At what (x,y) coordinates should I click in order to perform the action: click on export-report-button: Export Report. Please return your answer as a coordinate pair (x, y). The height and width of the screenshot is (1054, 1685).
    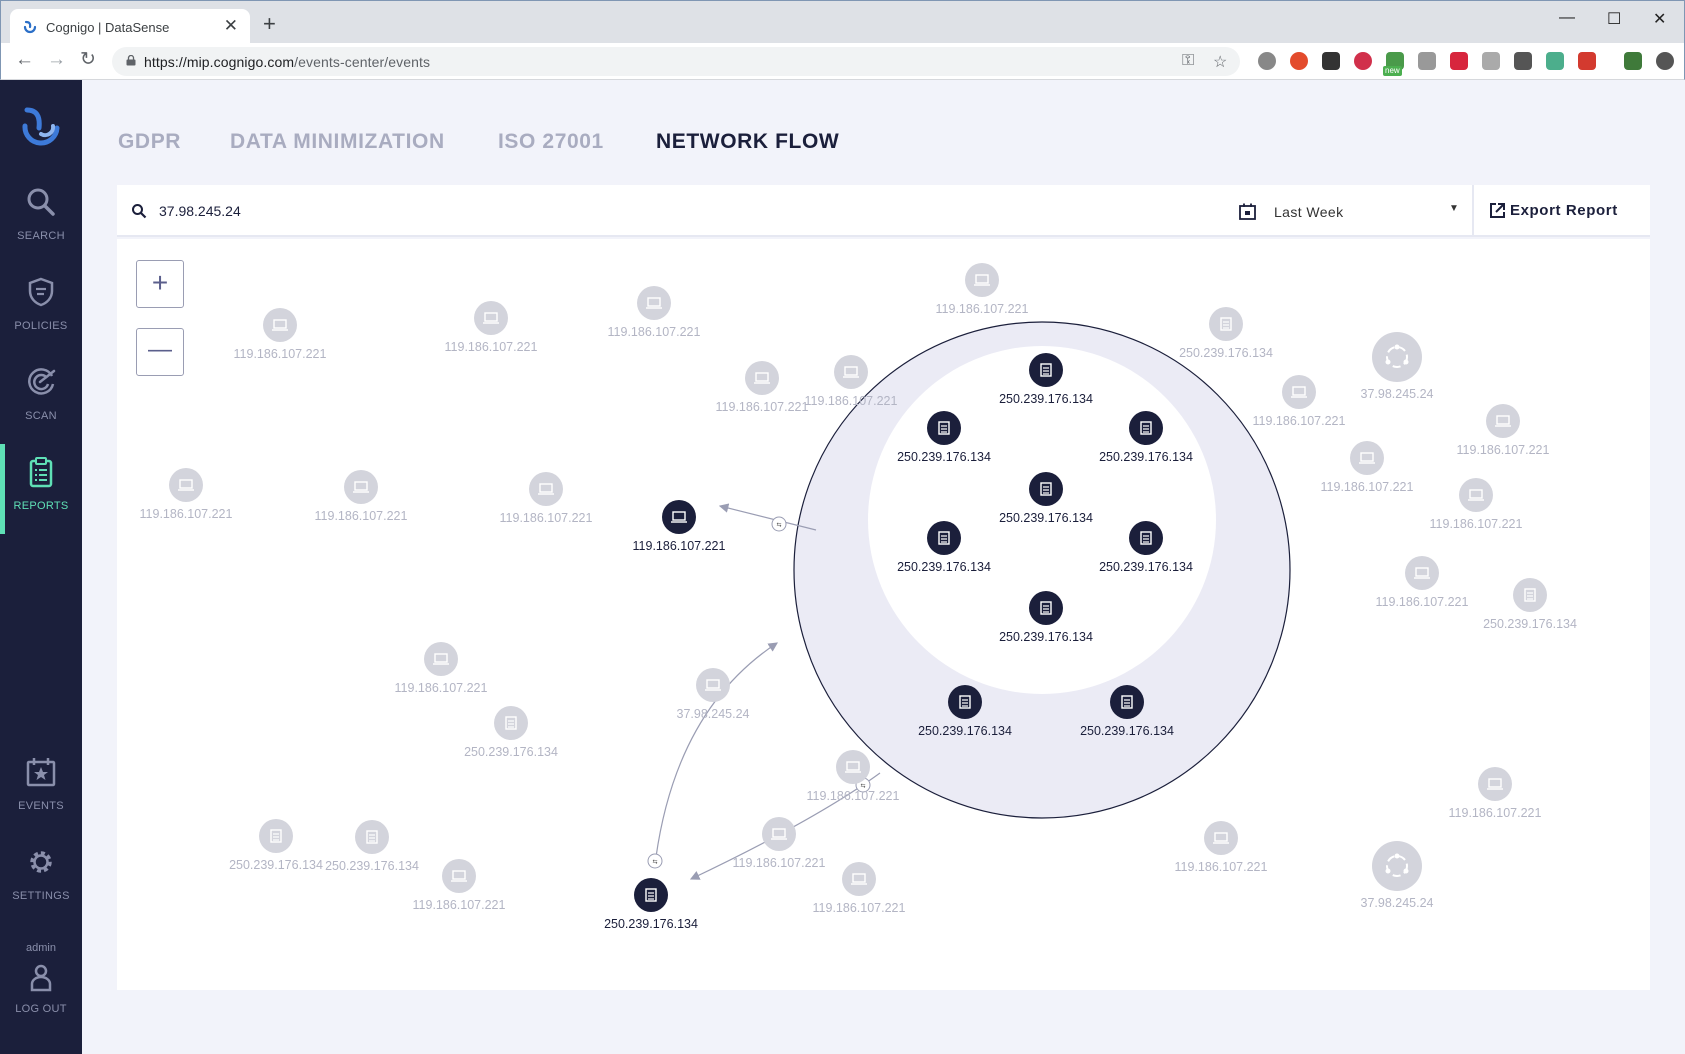
    Looking at the image, I should click on (1564, 211).